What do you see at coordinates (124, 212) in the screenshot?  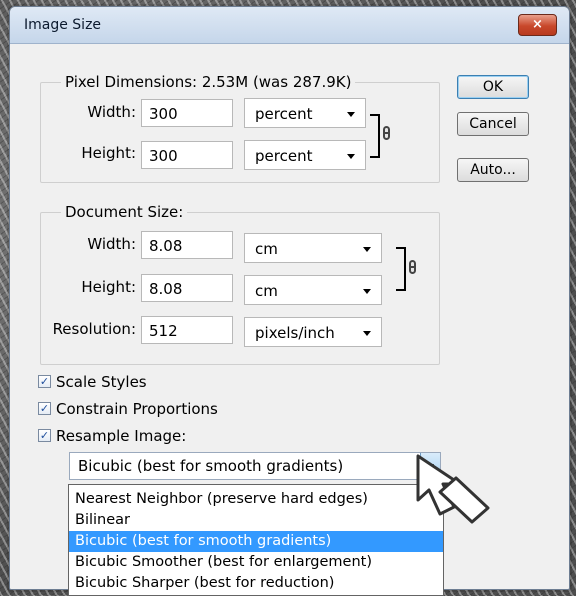 I see `document-size-legend: Document Size:` at bounding box center [124, 212].